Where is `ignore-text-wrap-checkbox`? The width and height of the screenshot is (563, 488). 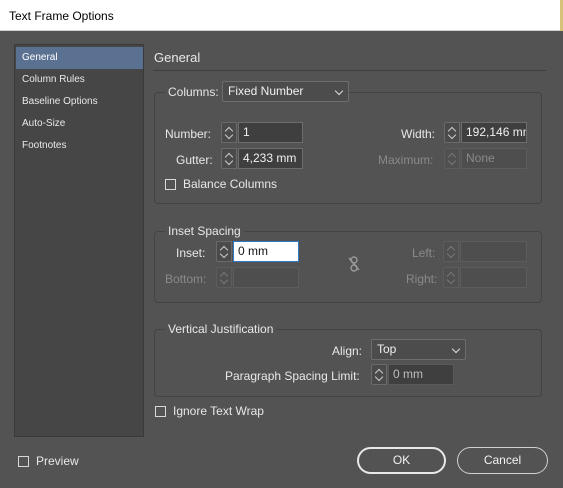
ignore-text-wrap-checkbox is located at coordinates (160, 411).